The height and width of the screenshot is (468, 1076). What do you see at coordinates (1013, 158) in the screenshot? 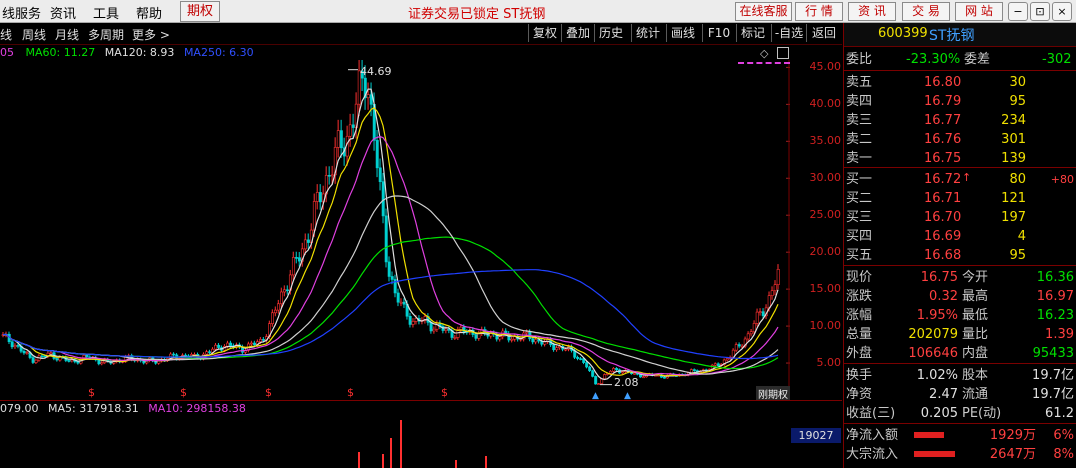
I see `ask-volume: 139` at bounding box center [1013, 158].